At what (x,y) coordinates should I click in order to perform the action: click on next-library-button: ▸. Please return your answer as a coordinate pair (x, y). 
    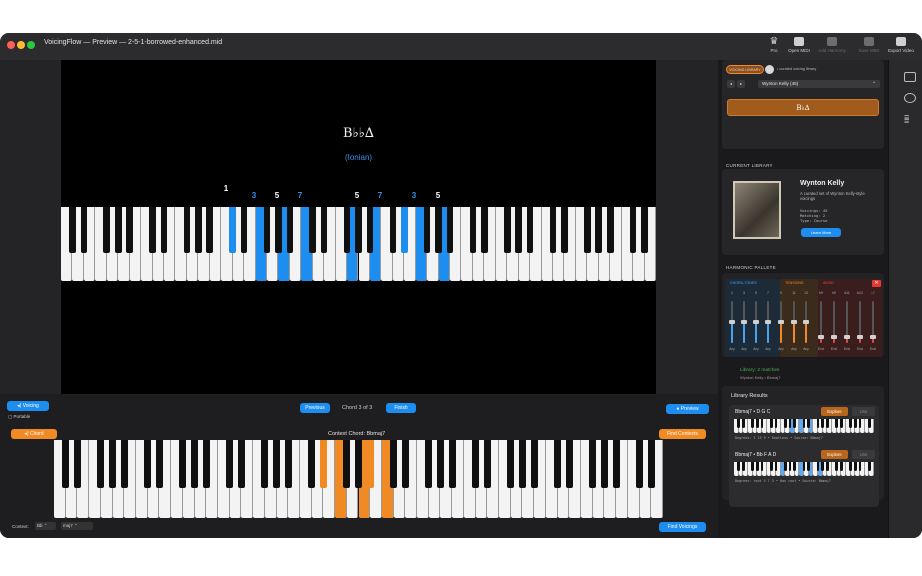
    Looking at the image, I should click on (741, 84).